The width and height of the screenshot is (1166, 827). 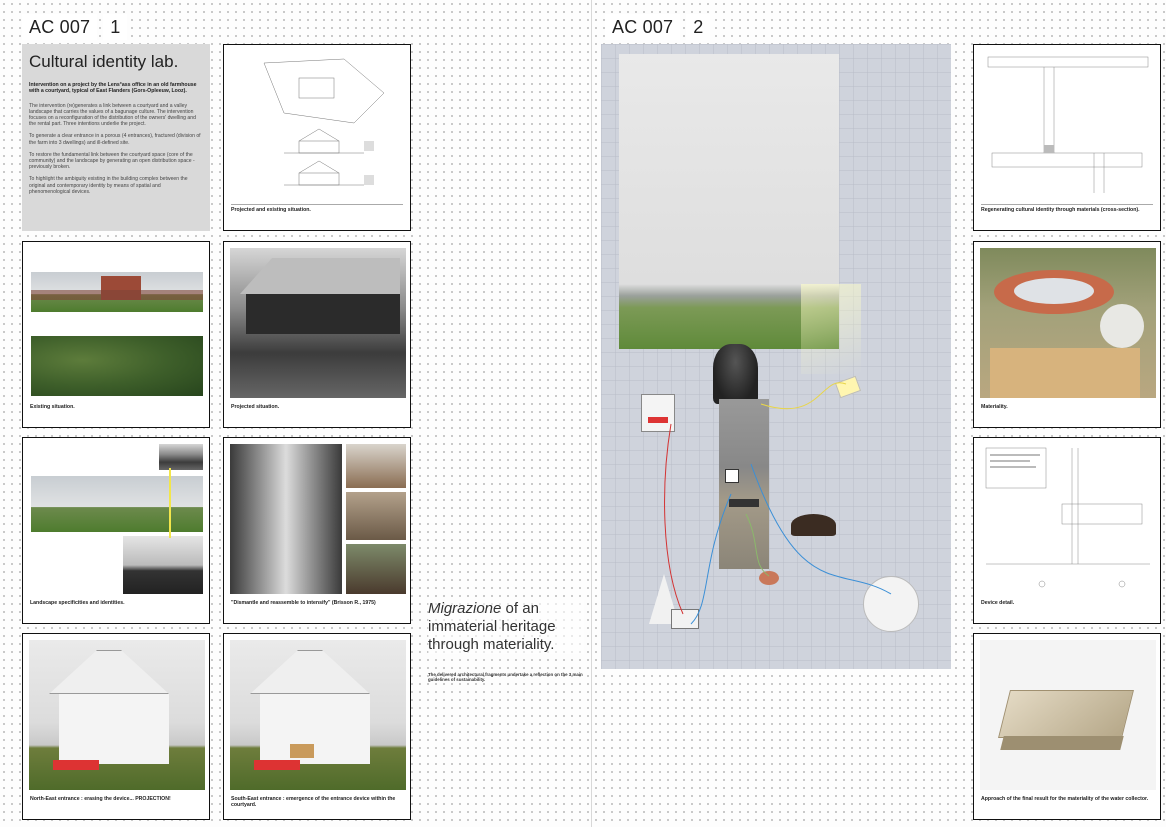 What do you see at coordinates (698, 27) in the screenshot?
I see `board-number: 2` at bounding box center [698, 27].